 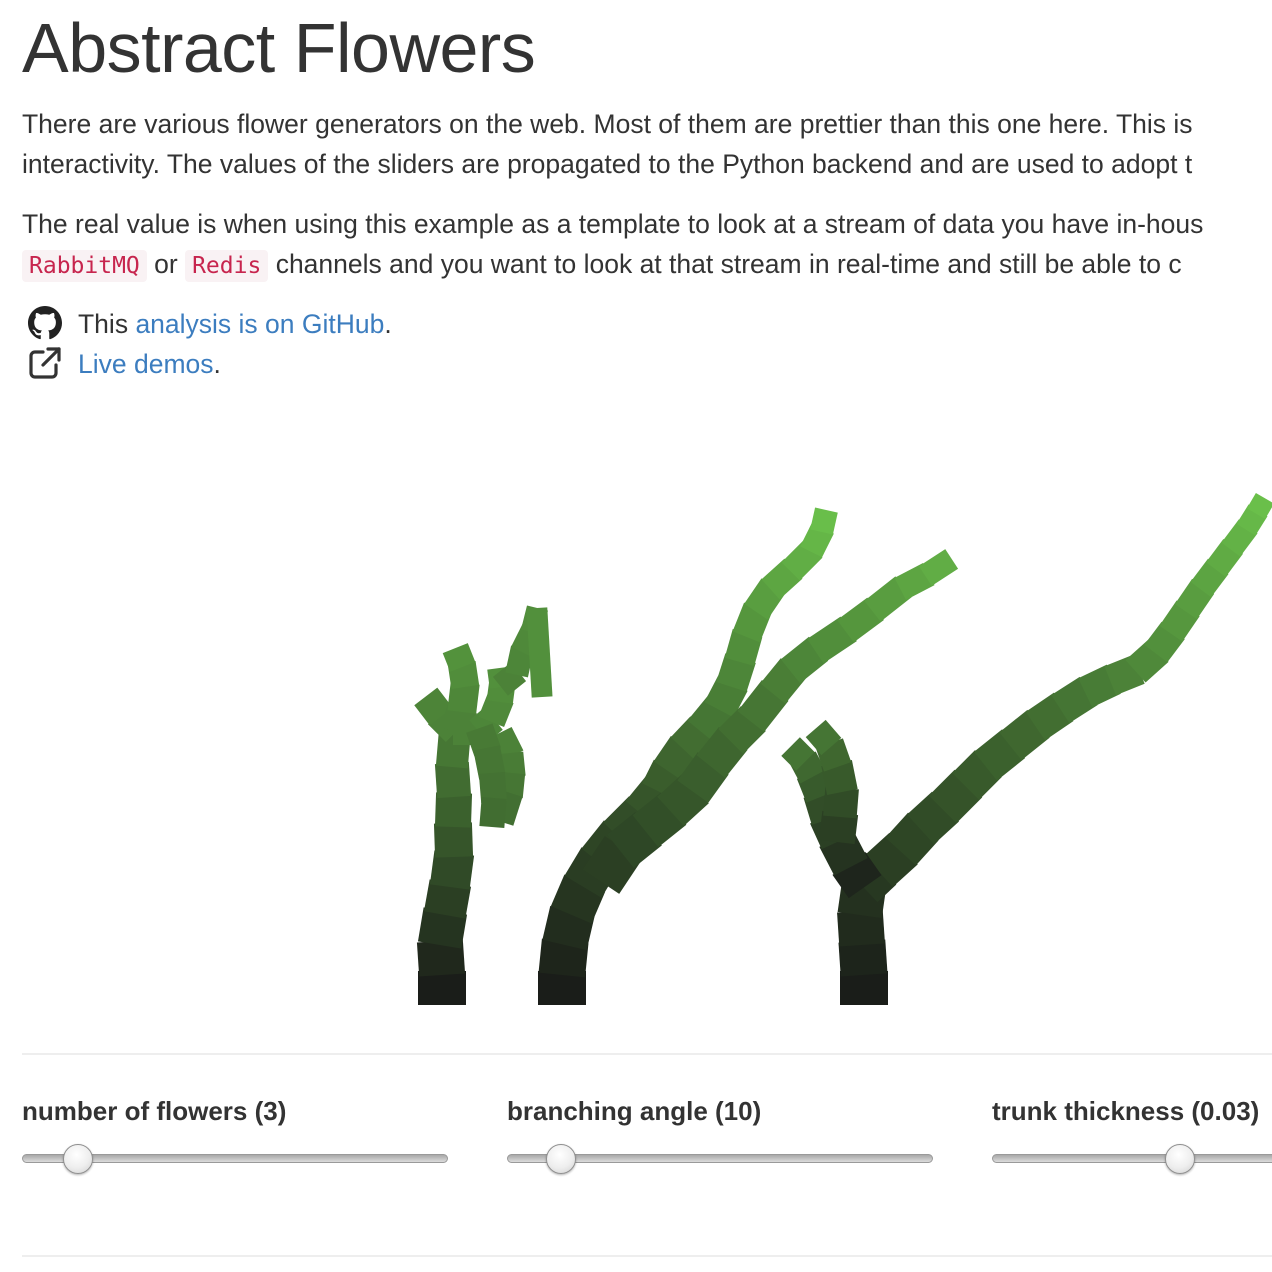 I want to click on slider-trunk-thickness: trunk thickness (0.03), so click(x=1132, y=1135).